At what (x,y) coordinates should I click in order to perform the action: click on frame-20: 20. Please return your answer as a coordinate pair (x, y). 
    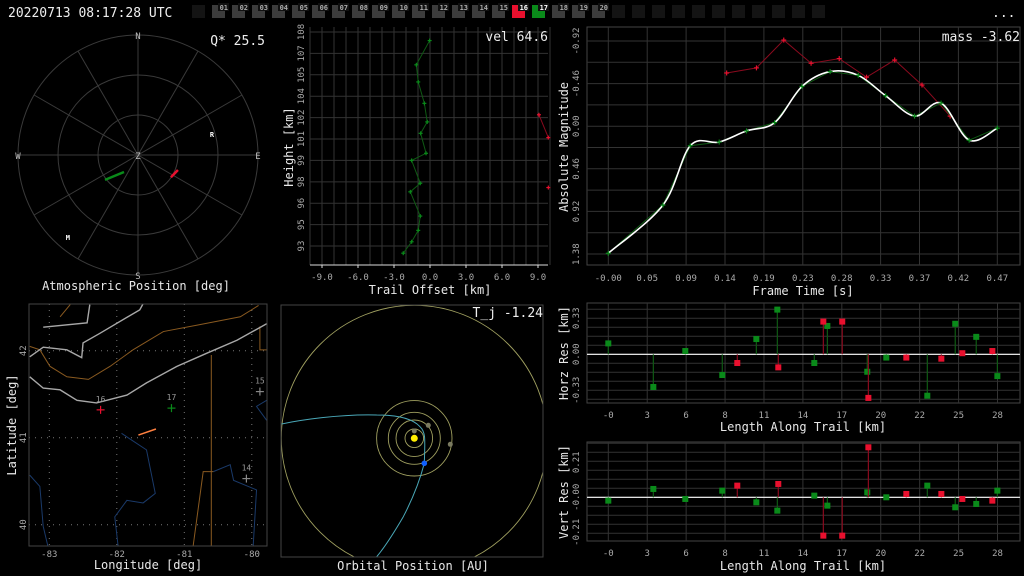
    Looking at the image, I should click on (600, 10).